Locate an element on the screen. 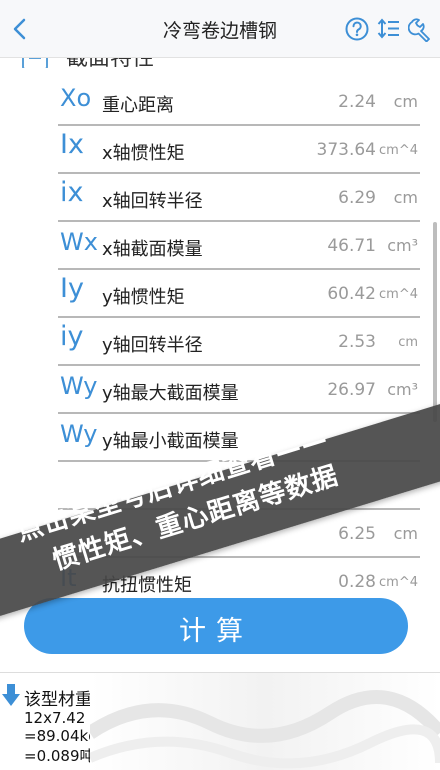  property-value: 26.97 is located at coordinates (351, 390).